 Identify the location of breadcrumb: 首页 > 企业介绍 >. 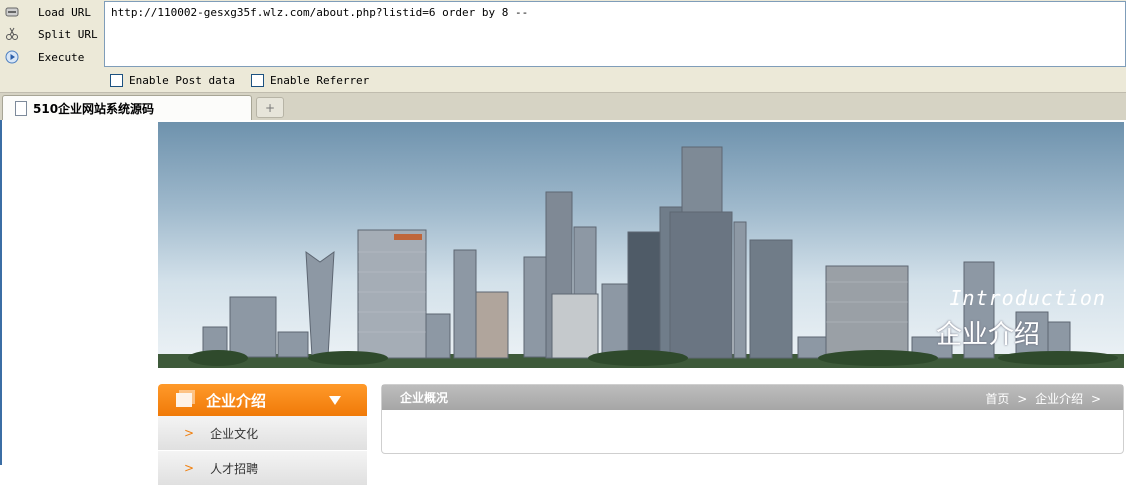
(1041, 398).